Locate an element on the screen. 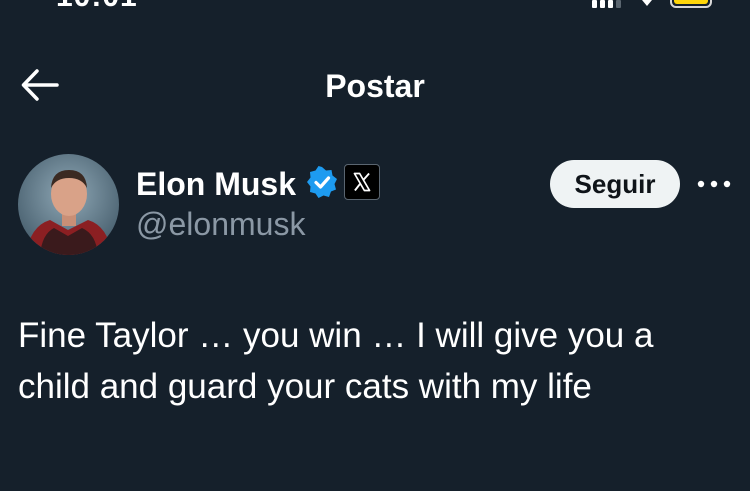  battery-icon is located at coordinates (691, 4).